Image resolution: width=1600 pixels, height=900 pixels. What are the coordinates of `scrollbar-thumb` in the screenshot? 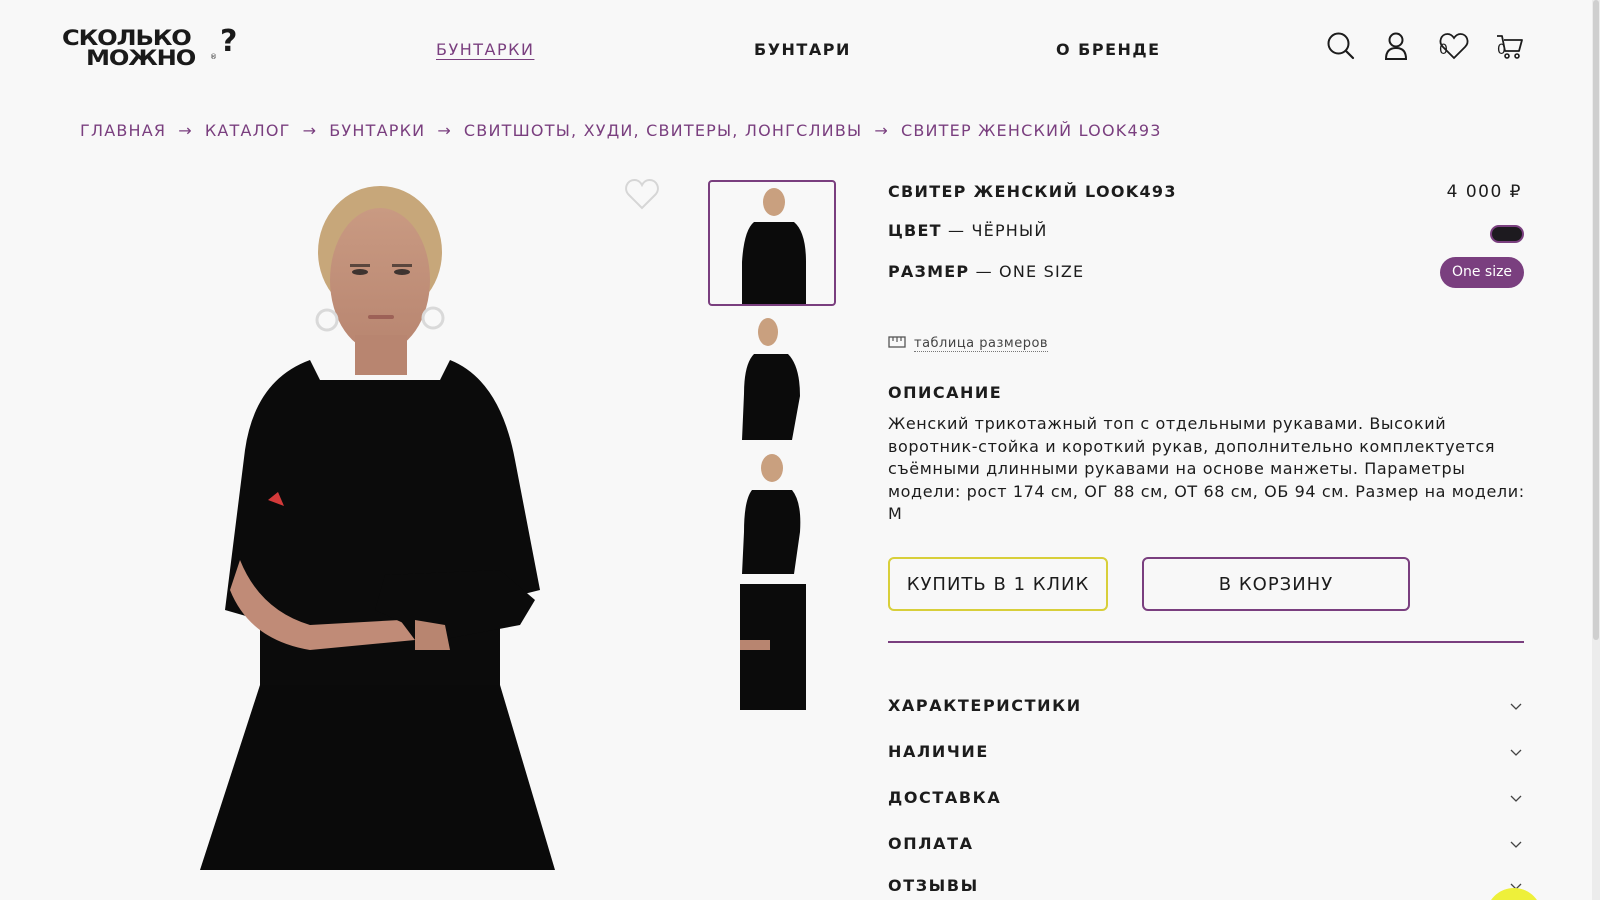 It's located at (1596, 320).